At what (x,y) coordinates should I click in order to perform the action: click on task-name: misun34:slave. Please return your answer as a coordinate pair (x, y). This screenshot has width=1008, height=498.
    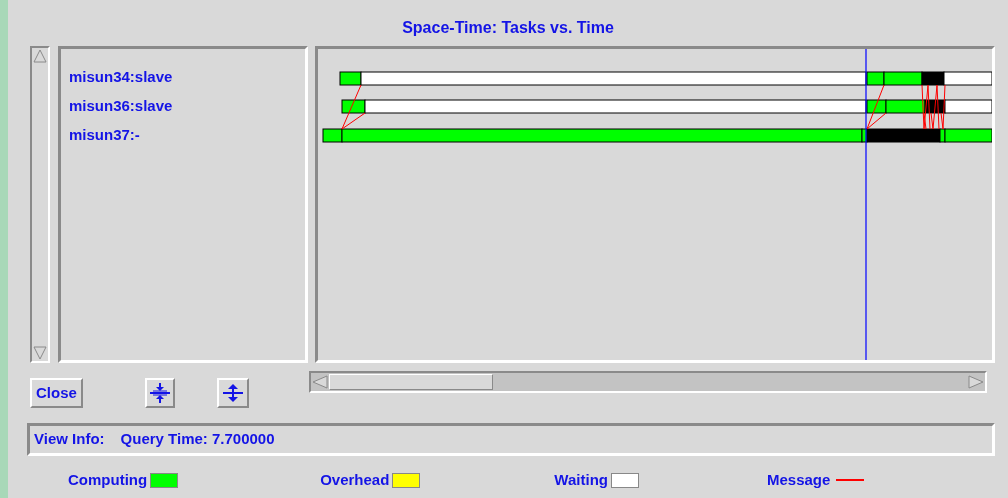
    Looking at the image, I should click on (121, 77).